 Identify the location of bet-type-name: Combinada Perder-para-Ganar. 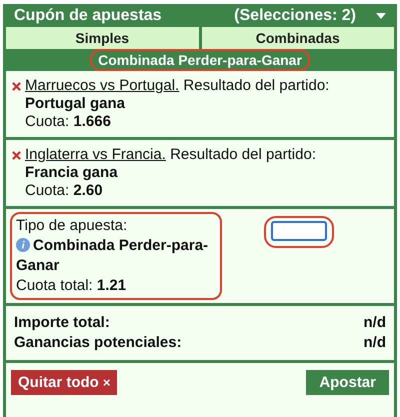
(113, 256).